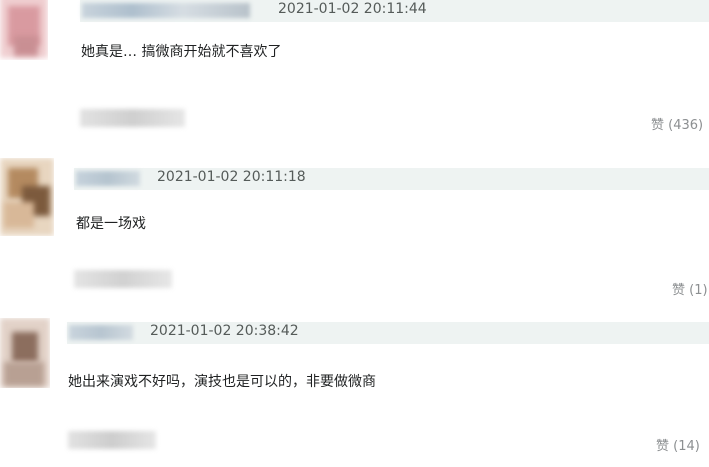 The width and height of the screenshot is (709, 467). What do you see at coordinates (678, 444) in the screenshot?
I see `like-button: 赞 (14)` at bounding box center [678, 444].